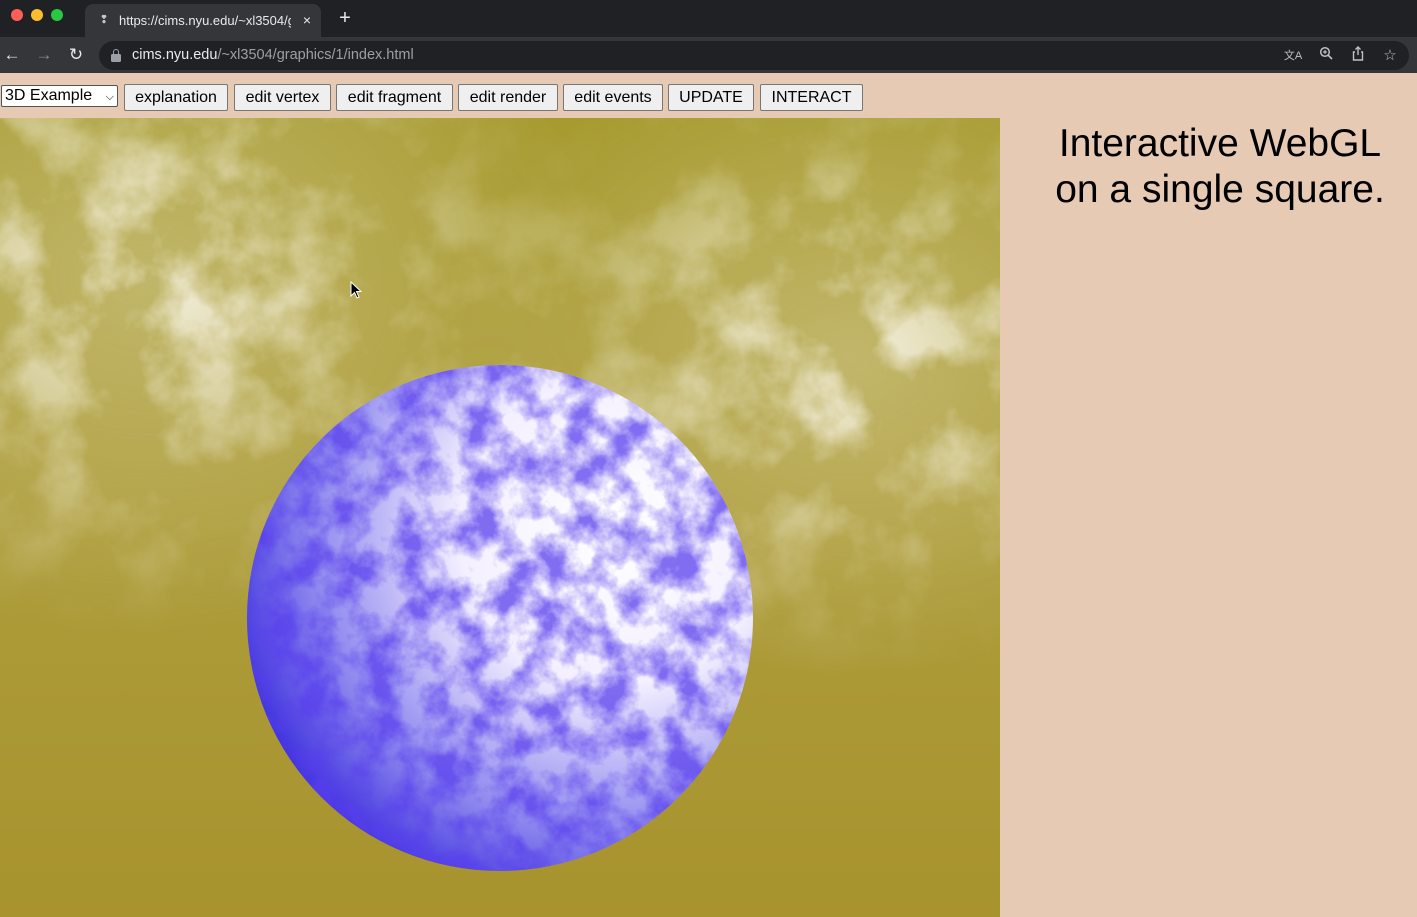  What do you see at coordinates (109, 97) in the screenshot?
I see `chevron-down-icon: ⌵` at bounding box center [109, 97].